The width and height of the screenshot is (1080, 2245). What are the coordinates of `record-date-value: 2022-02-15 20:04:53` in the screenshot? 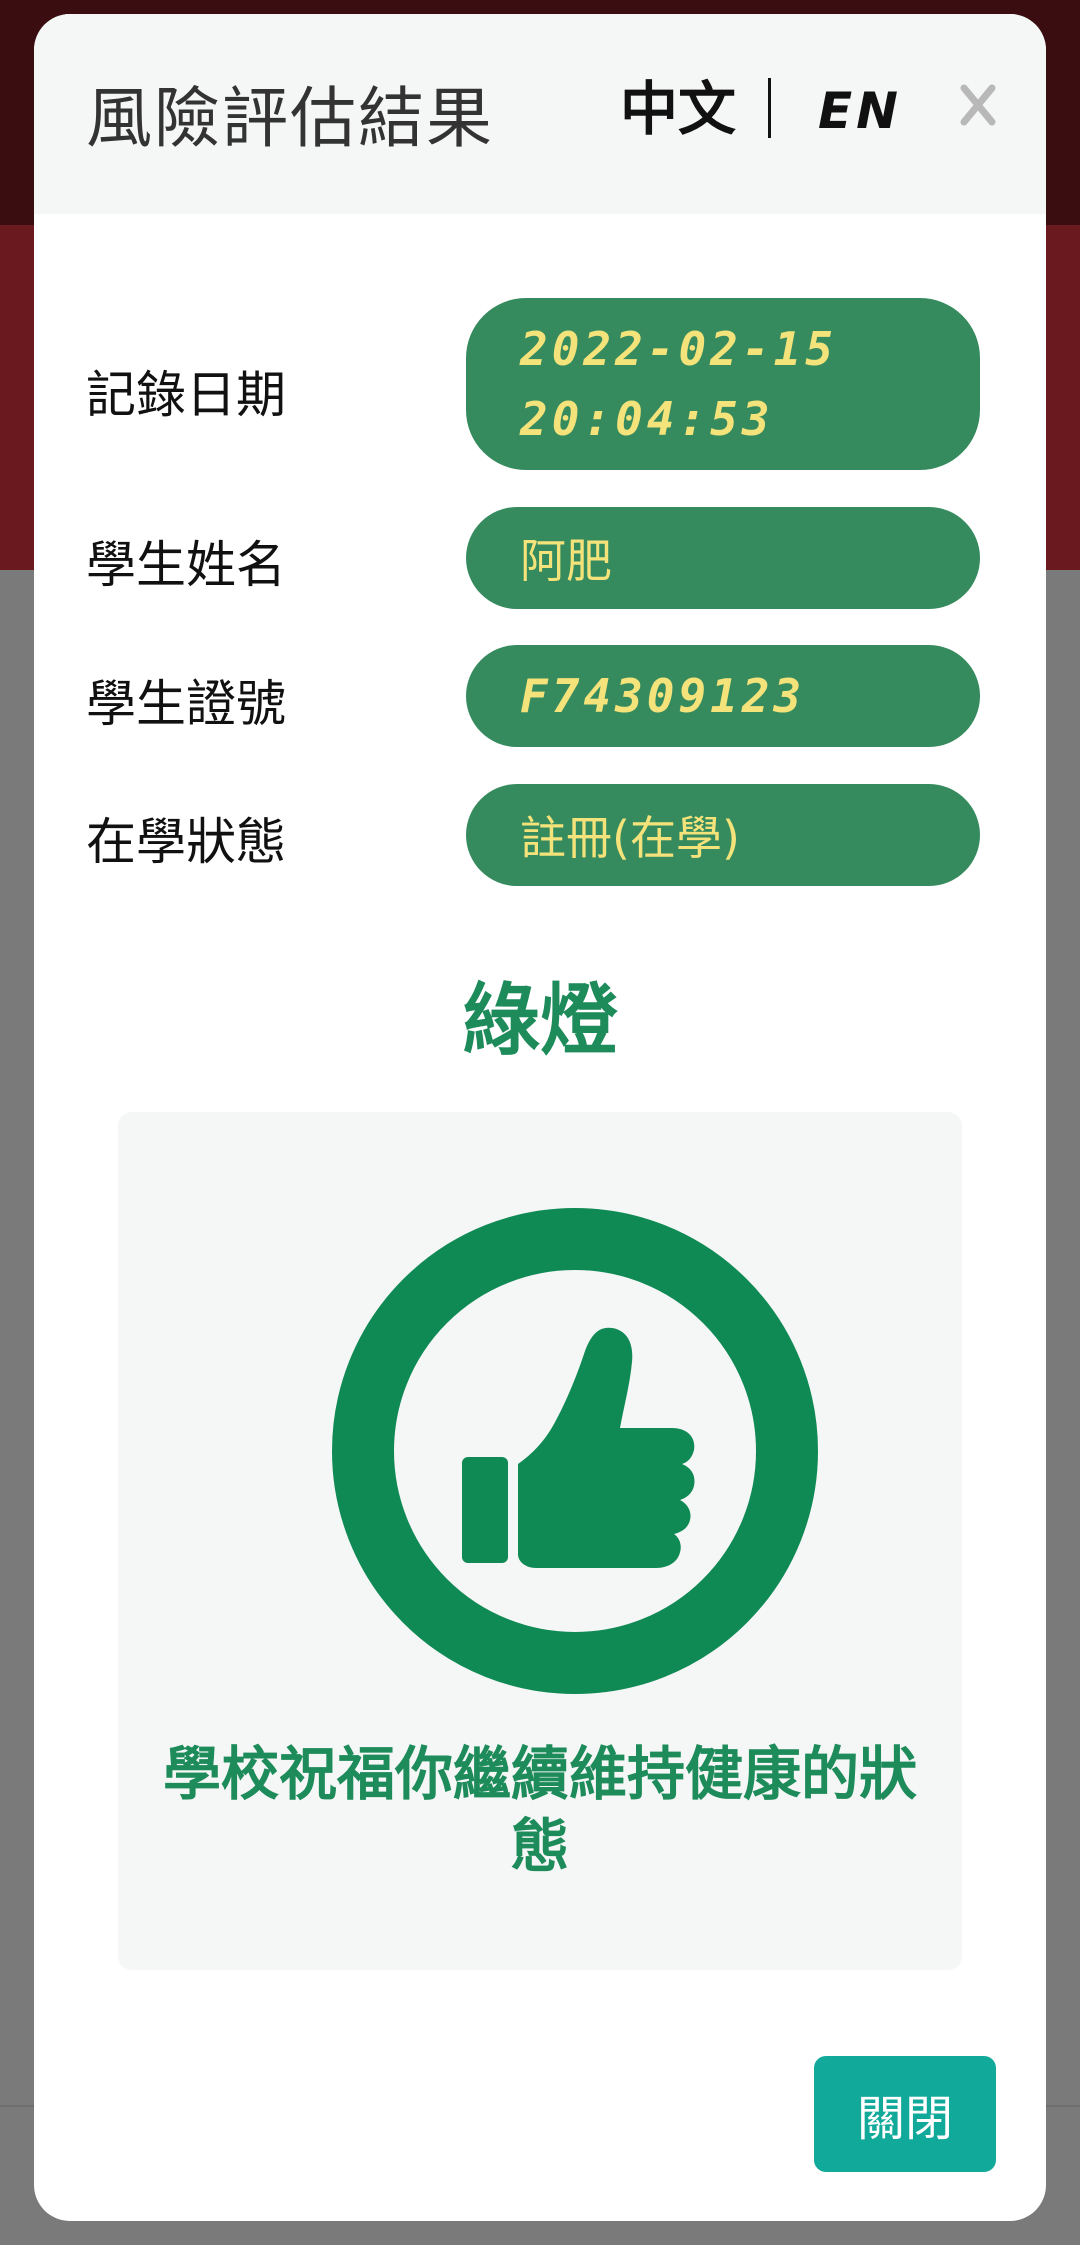 It's located at (723, 384).